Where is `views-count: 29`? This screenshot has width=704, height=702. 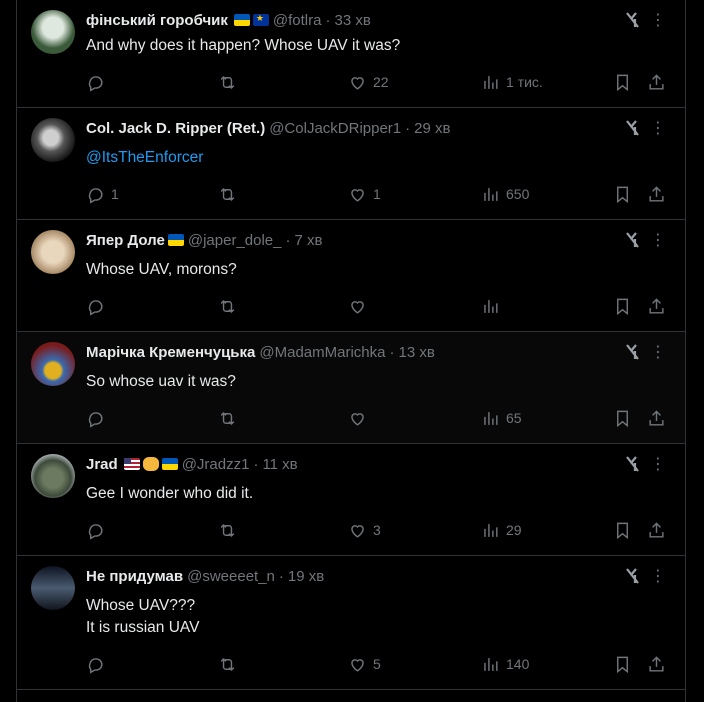
views-count: 29 is located at coordinates (514, 530).